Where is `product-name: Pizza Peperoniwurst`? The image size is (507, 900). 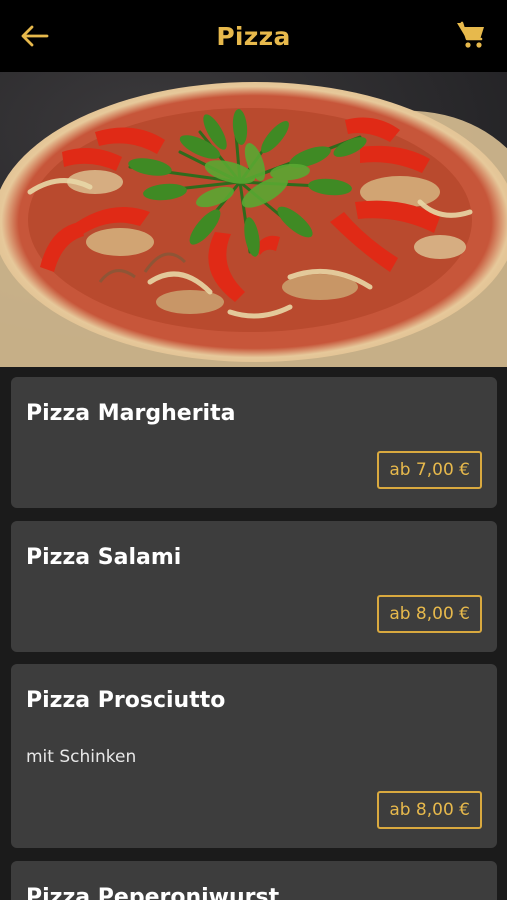
product-name: Pizza Peperoniwurst is located at coordinates (153, 892).